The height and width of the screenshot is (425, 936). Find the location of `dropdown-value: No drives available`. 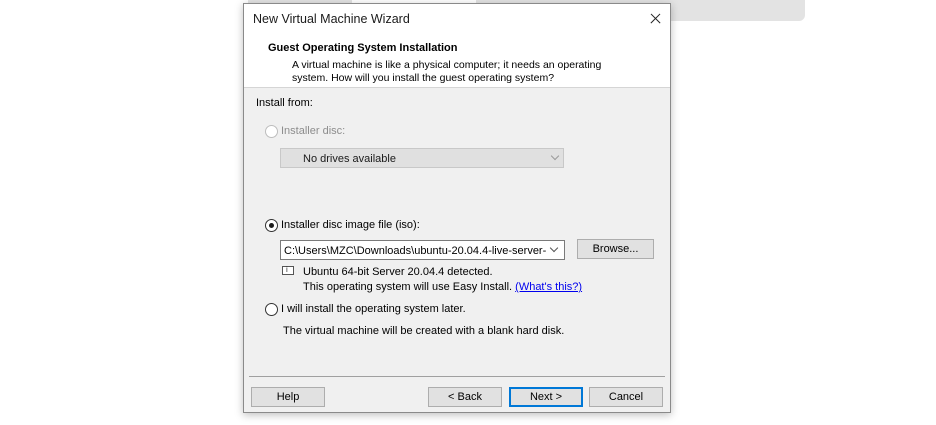

dropdown-value: No drives available is located at coordinates (349, 159).